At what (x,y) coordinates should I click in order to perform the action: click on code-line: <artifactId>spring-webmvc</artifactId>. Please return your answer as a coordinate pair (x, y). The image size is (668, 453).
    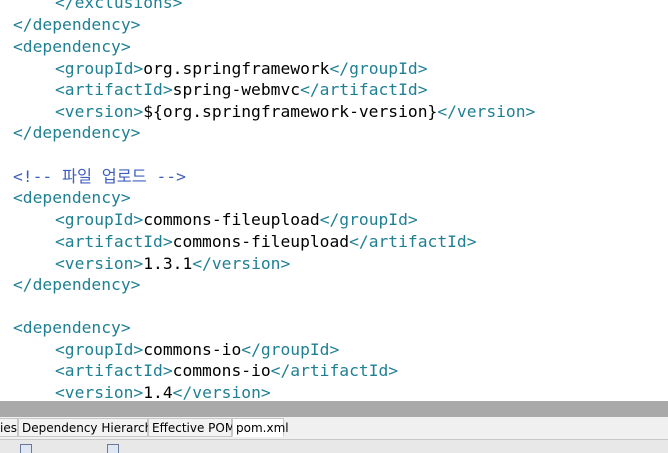
    Looking at the image, I should click on (241, 90).